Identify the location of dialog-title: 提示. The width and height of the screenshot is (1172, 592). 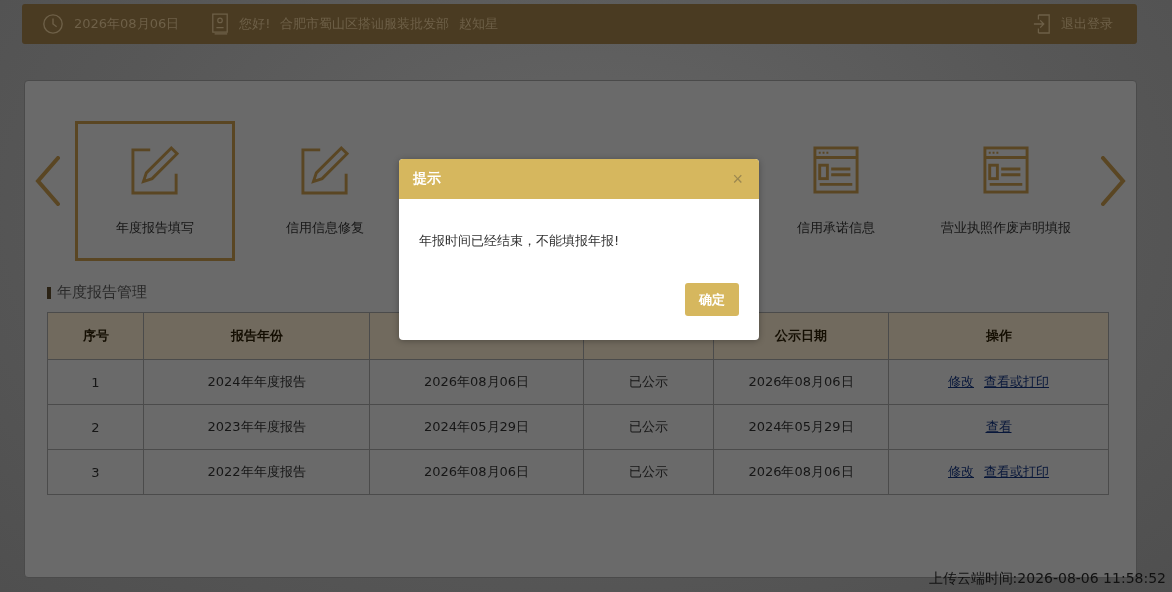
(427, 179).